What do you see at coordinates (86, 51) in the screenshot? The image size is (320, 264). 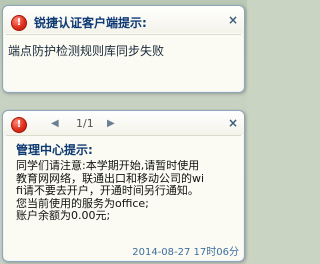 I see `popup-message: 端点防护检测规则库同步失败` at bounding box center [86, 51].